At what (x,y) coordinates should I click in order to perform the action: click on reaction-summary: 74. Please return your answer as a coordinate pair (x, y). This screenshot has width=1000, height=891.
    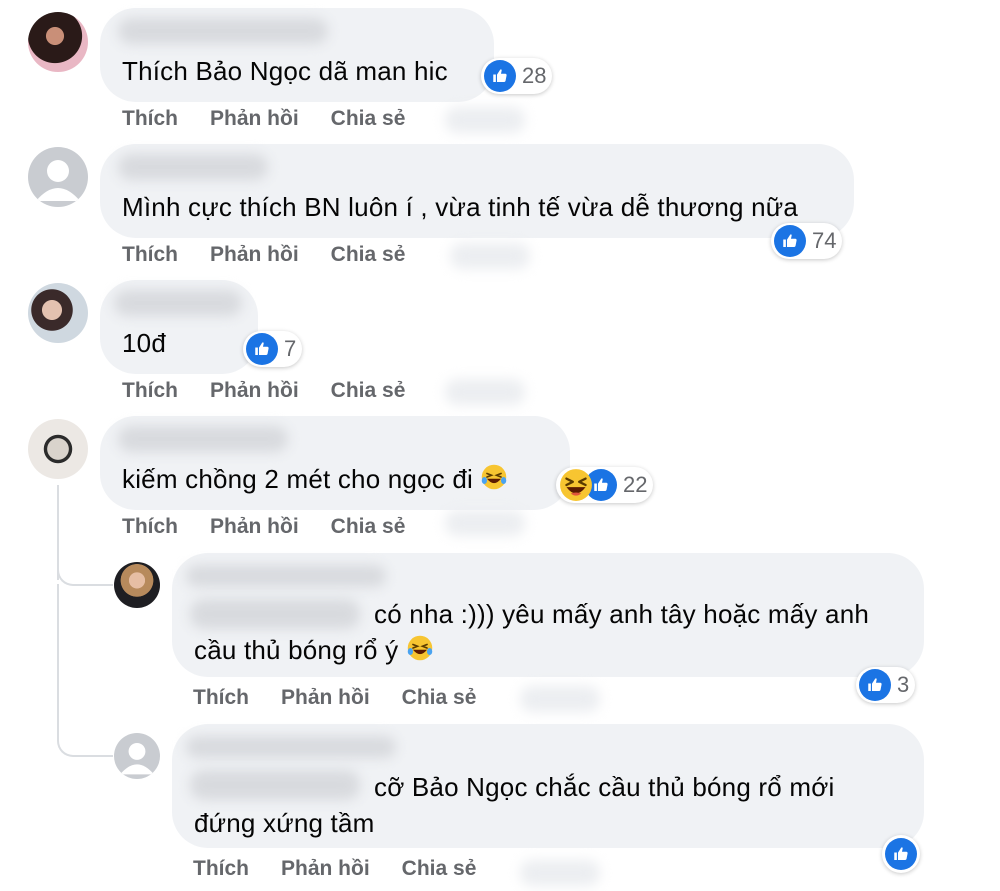
    Looking at the image, I should click on (807, 241).